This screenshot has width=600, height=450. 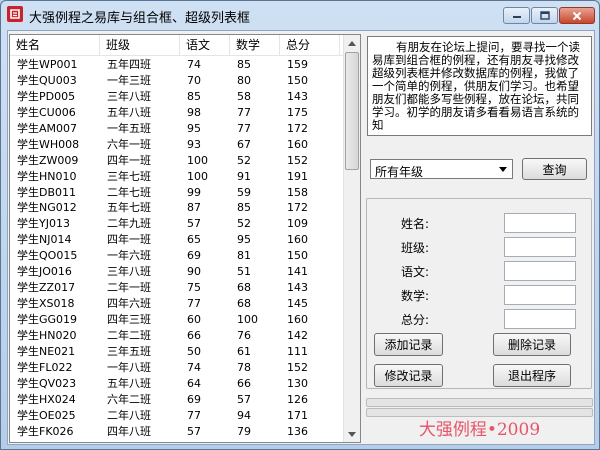 What do you see at coordinates (297, 128) in the screenshot?
I see `cell-total: 172` at bounding box center [297, 128].